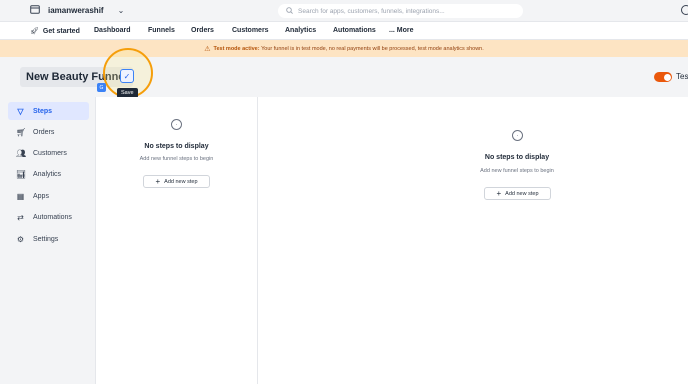  I want to click on nav-funnels: Funnels, so click(161, 30).